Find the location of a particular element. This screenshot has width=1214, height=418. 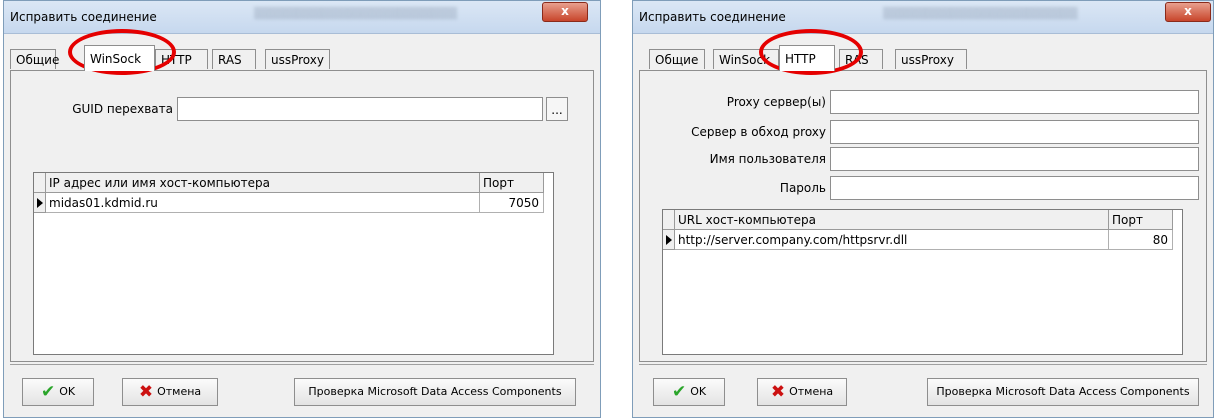

blurred-title-text: ▒▒▒▒▒▒▒▒▒▒▒▒▒▒▒▒▒▒▒▒▒▒▒ is located at coordinates (980, 13).